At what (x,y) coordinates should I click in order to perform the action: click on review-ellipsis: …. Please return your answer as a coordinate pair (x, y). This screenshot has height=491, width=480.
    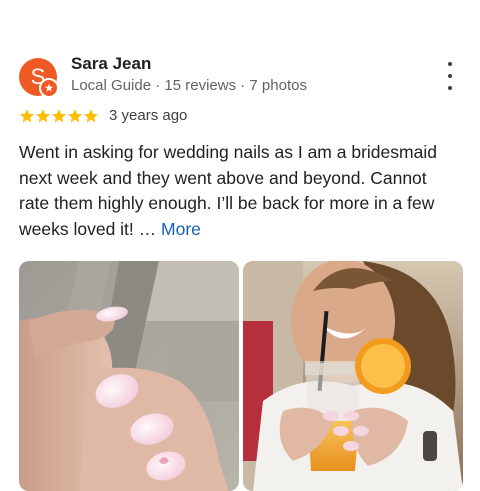
    Looking at the image, I should click on (145, 228).